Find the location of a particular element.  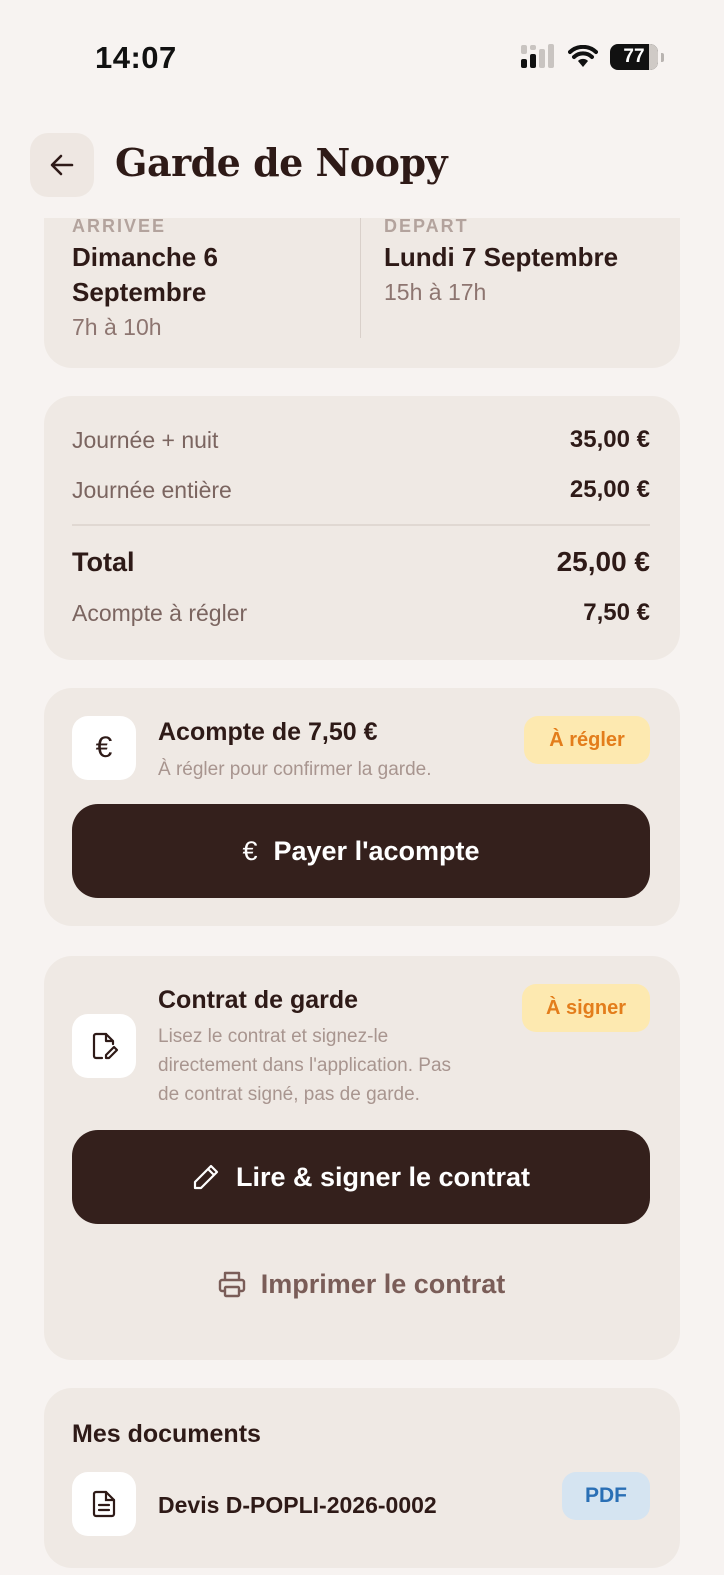

document-icon is located at coordinates (104, 1504).